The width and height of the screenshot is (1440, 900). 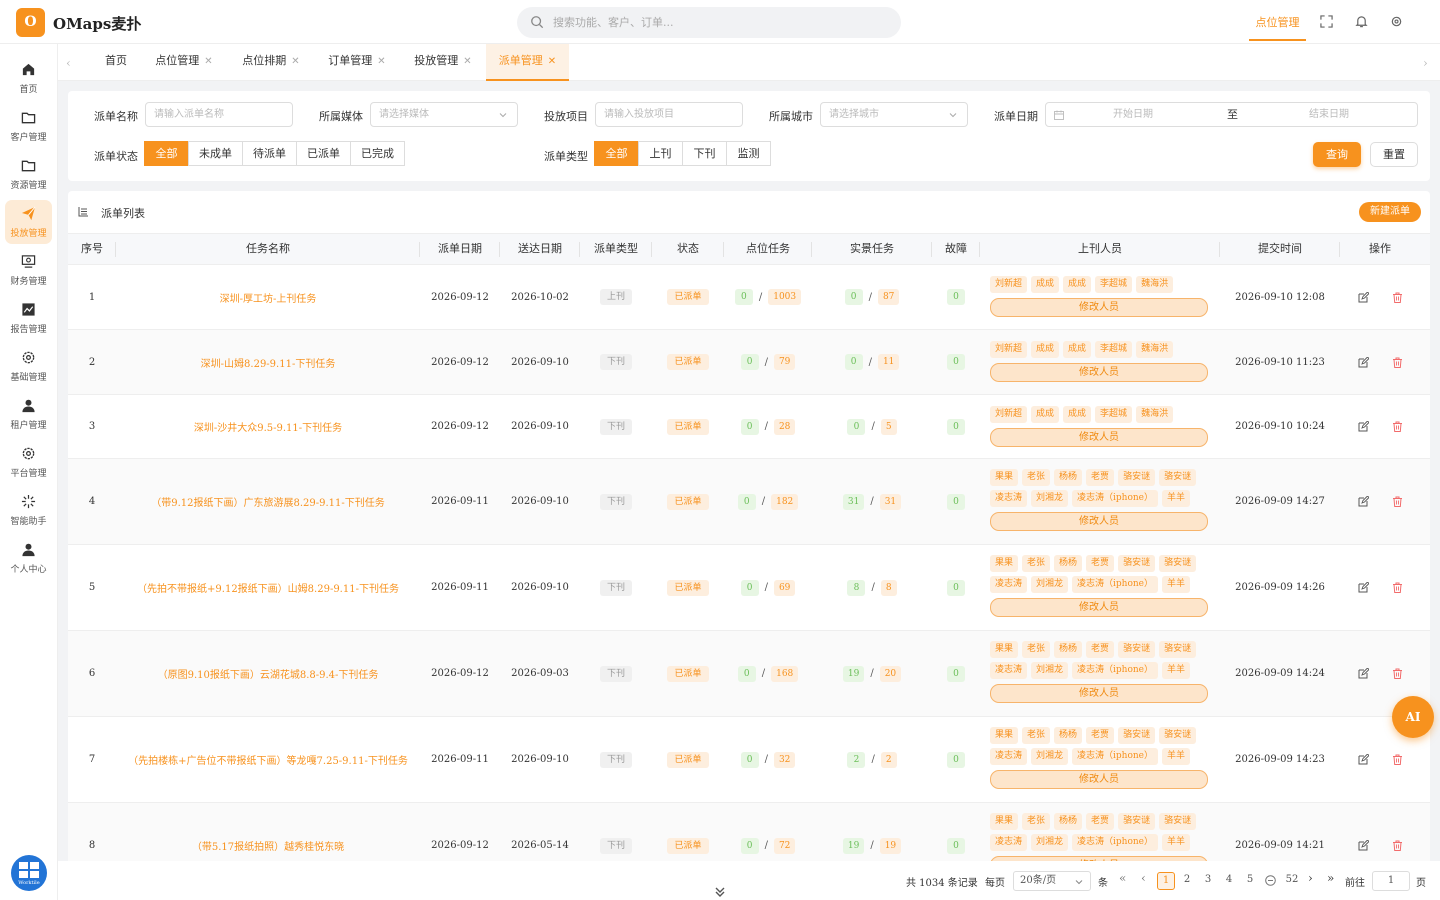 I want to click on page-number: 52, so click(x=1292, y=881).